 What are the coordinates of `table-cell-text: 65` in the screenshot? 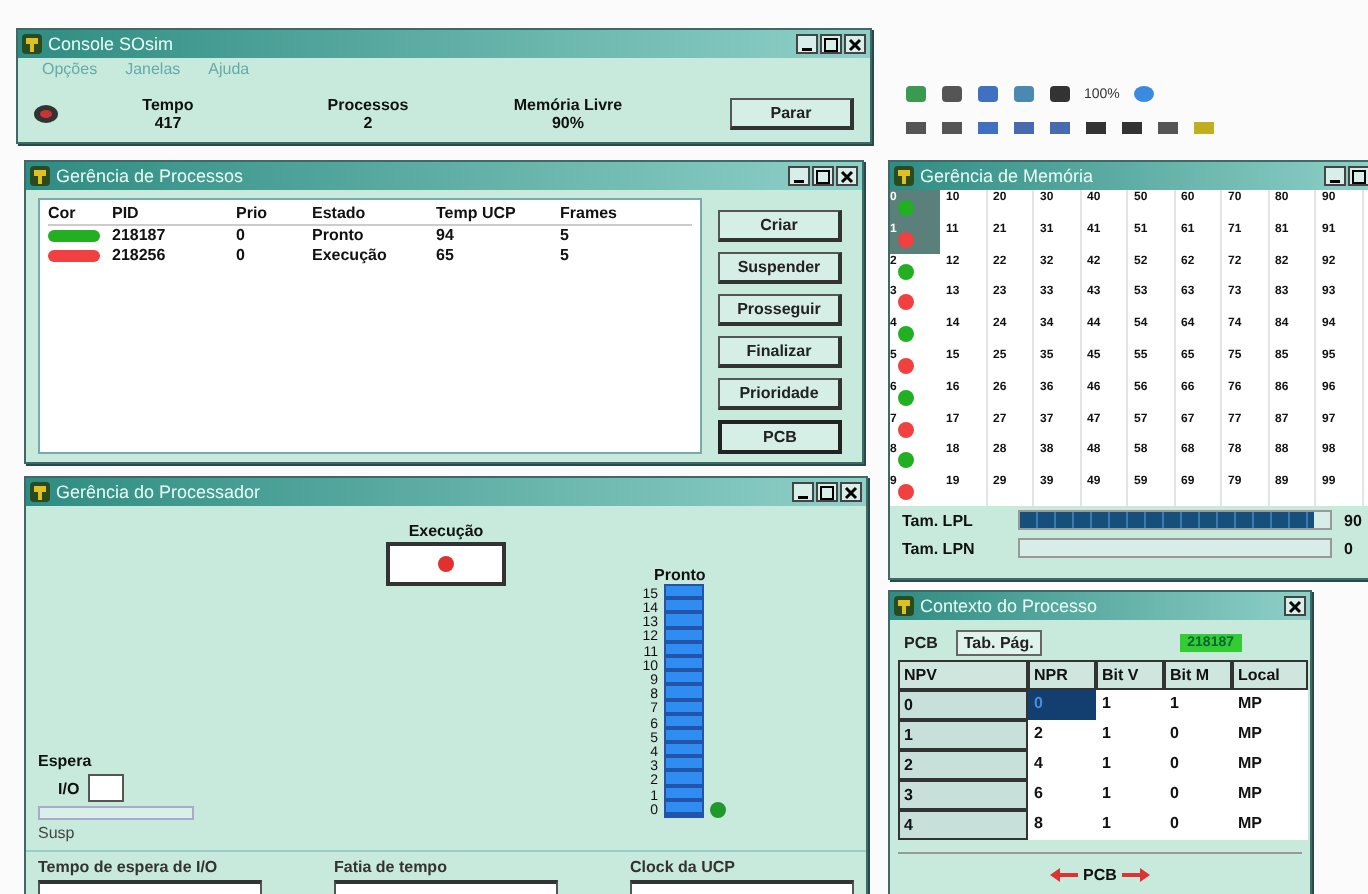 It's located at (446, 256).